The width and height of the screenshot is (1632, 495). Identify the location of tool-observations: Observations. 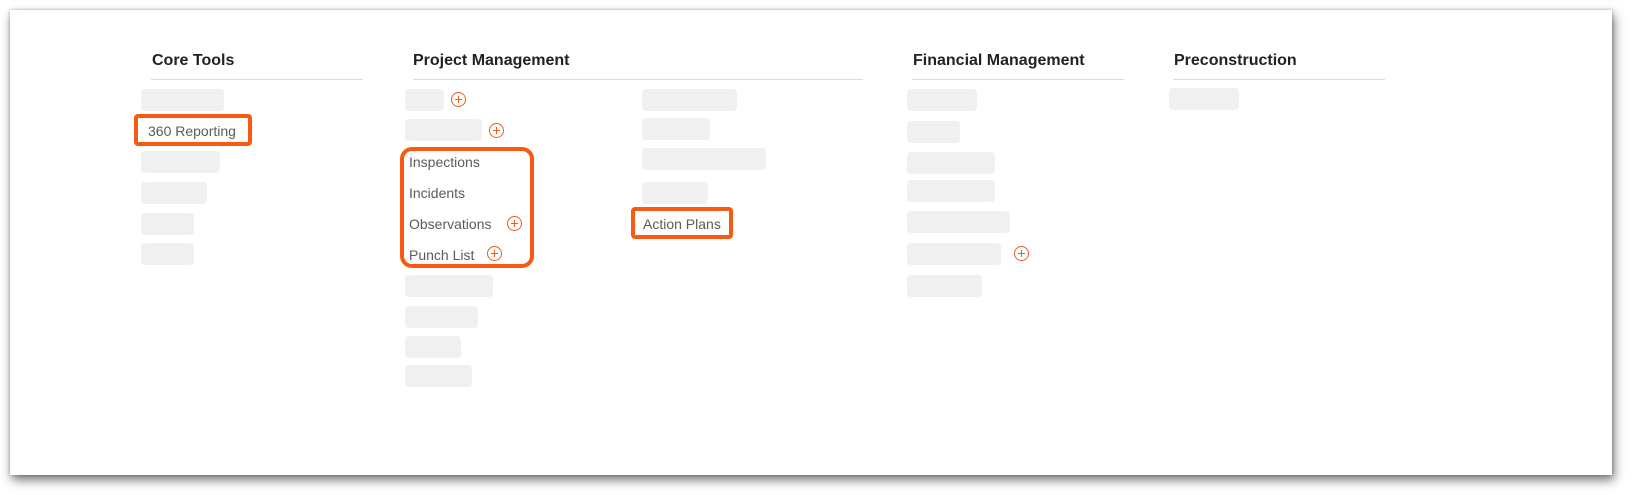
(450, 224).